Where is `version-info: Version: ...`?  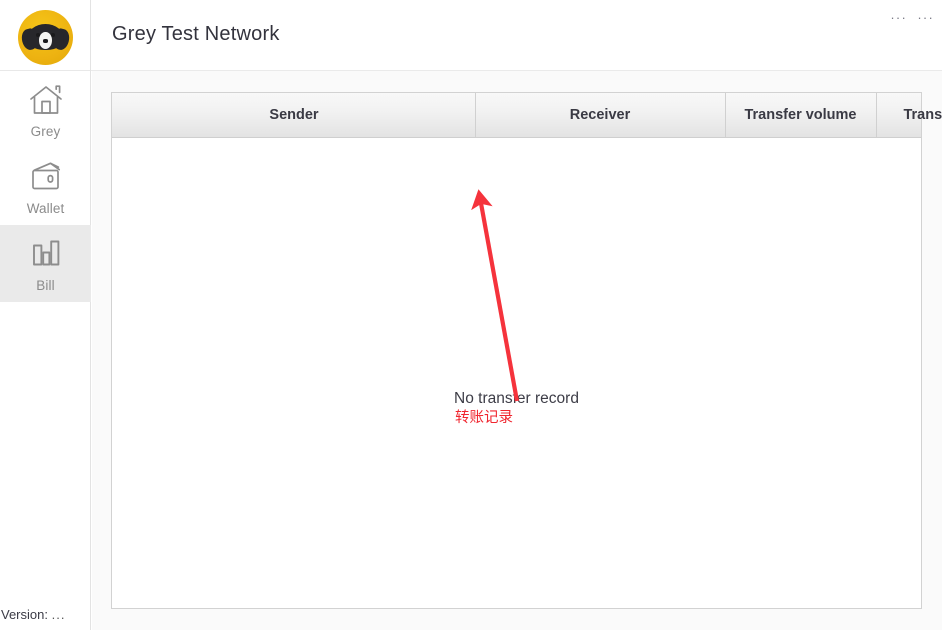
version-info: Version: ... is located at coordinates (45, 614).